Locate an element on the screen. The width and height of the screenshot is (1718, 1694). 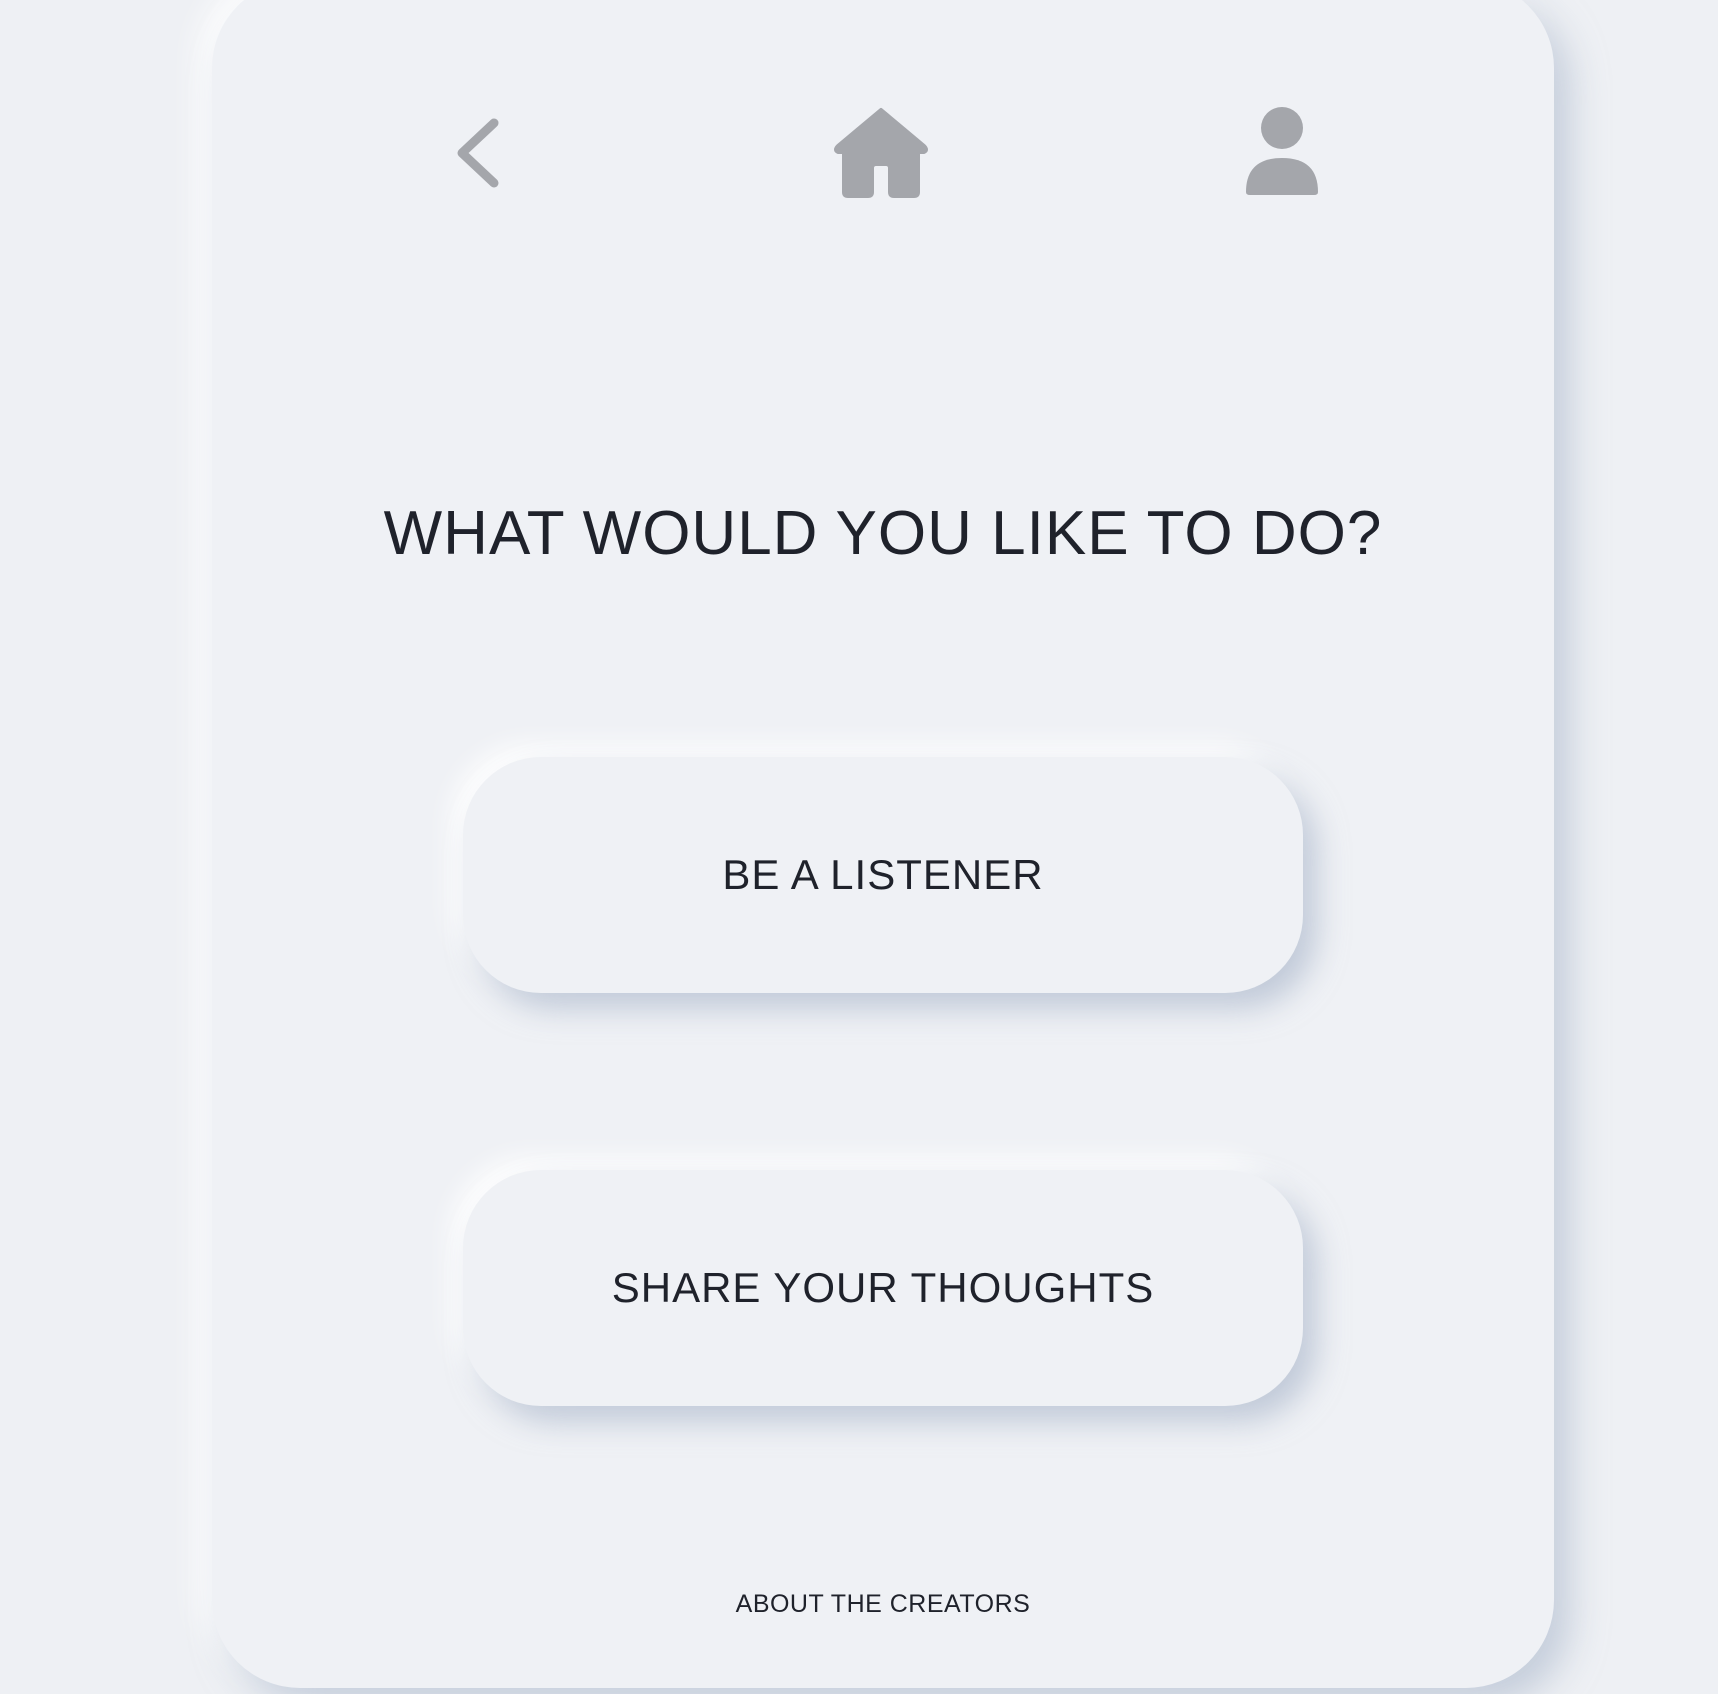
share-your-thoughts-label: SHARE YOUR THOUGHTS is located at coordinates (883, 1287).